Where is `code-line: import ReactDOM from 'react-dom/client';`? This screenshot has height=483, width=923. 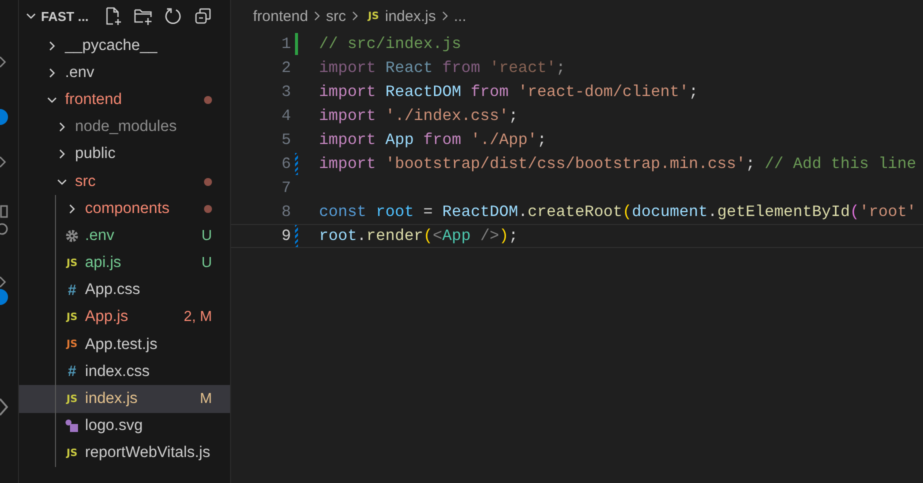
code-line: import ReactDOM from 'react-dom/client'; is located at coordinates (508, 92).